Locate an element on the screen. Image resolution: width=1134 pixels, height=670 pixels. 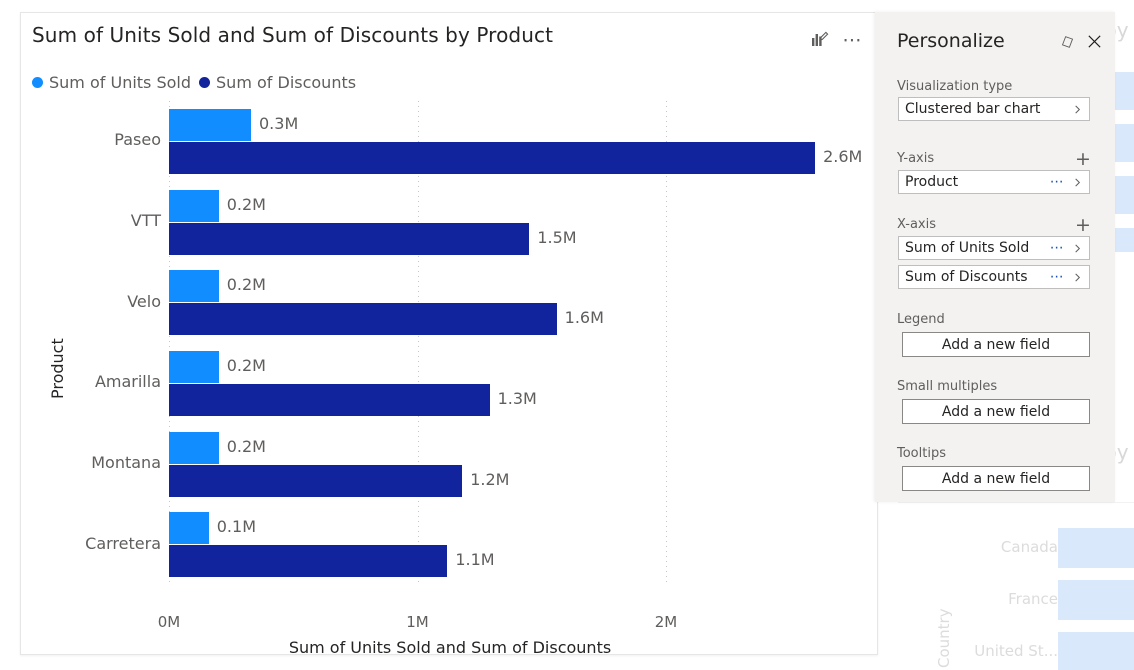
small-multiples-add-field-button: Add a new field is located at coordinates (996, 411).